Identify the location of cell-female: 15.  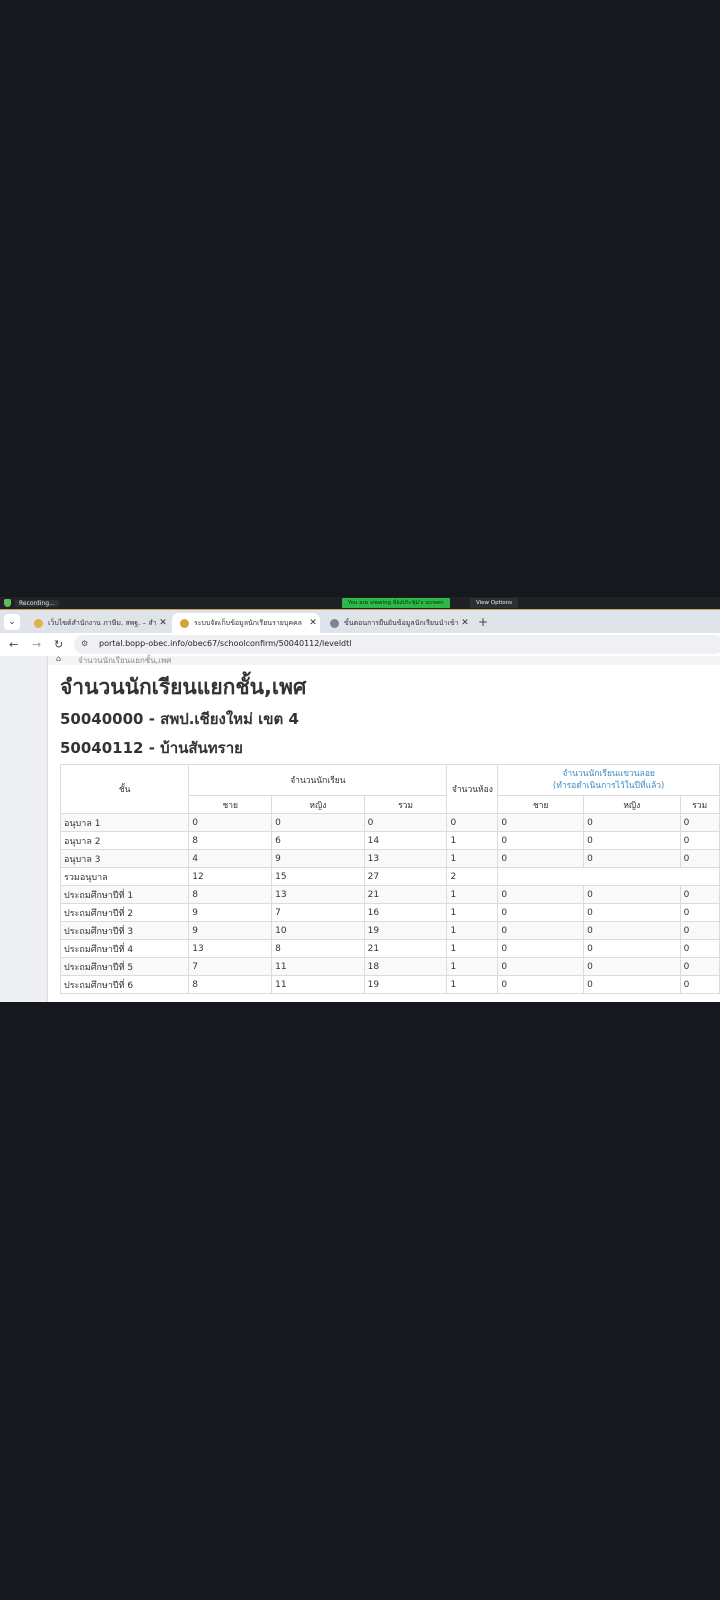
(318, 876).